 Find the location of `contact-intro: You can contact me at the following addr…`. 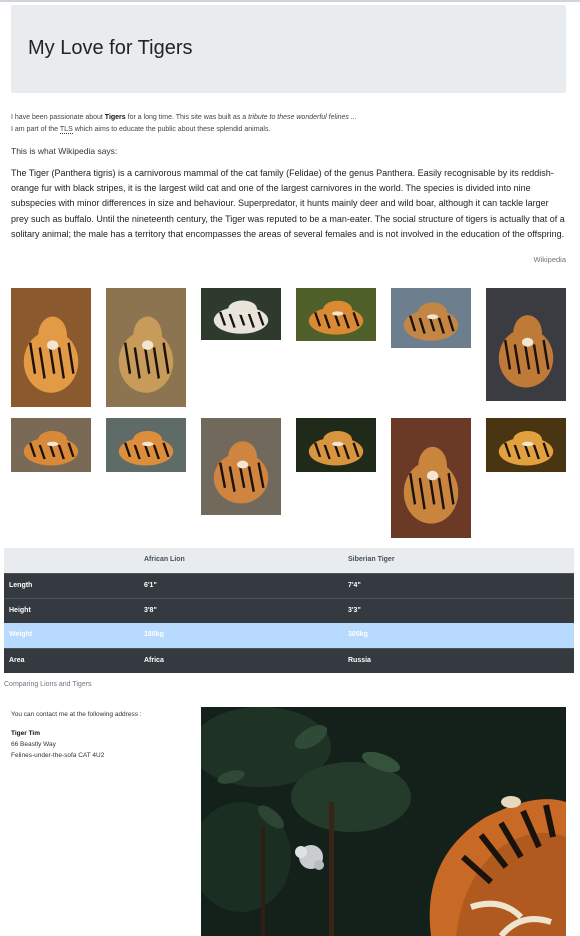

contact-intro: You can contact me at the following addr… is located at coordinates (76, 714).